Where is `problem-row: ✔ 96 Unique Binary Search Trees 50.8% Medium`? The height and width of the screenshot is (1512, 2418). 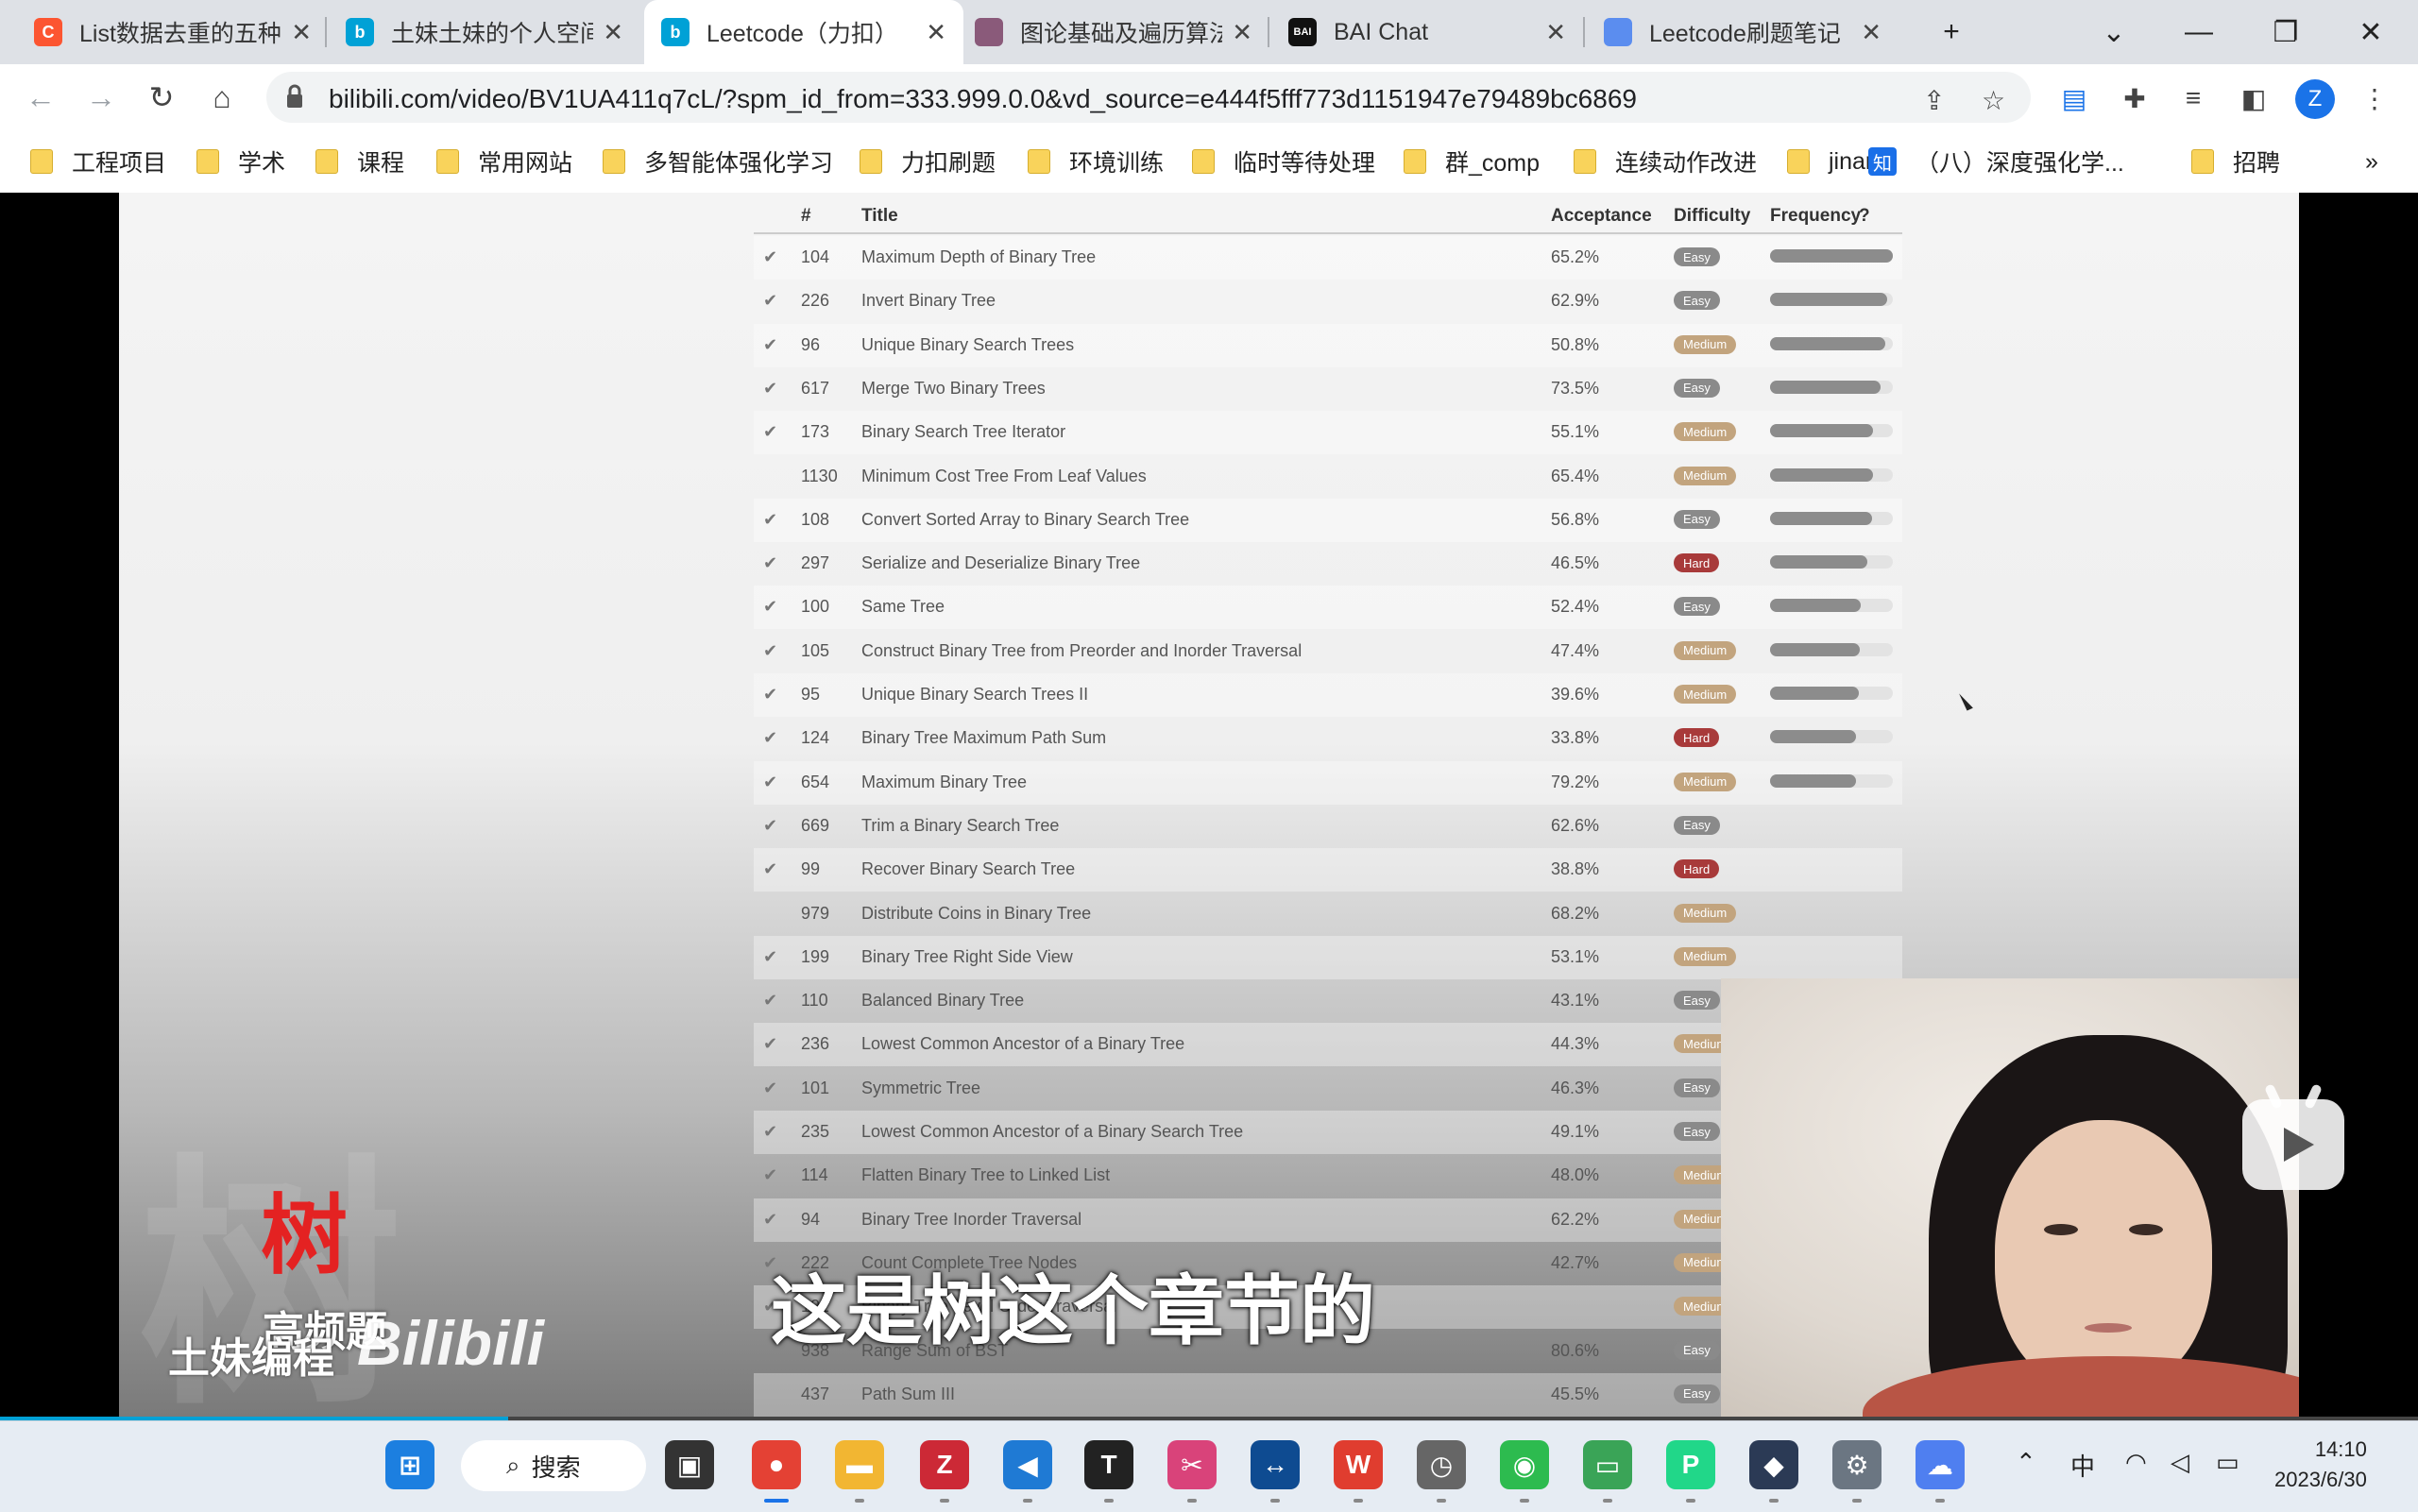
problem-row: ✔ 96 Unique Binary Search Trees 50.8% Medium is located at coordinates (1328, 345).